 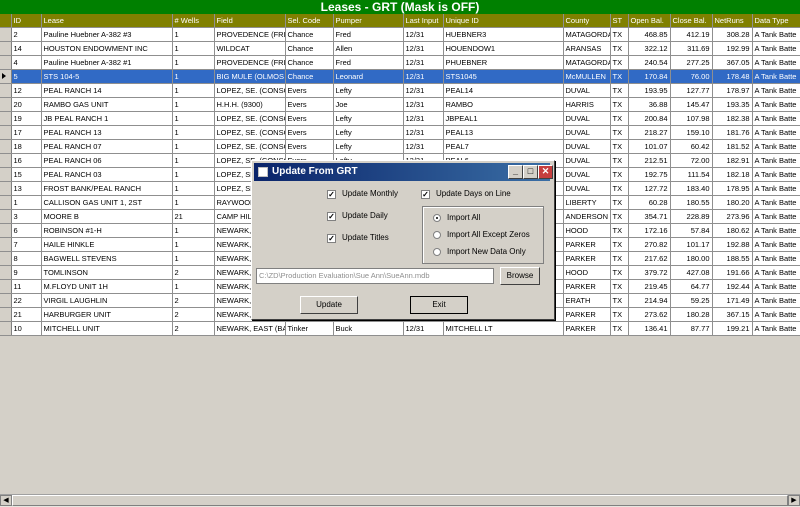 I want to click on import-all-radio: Import All, so click(x=456, y=218).